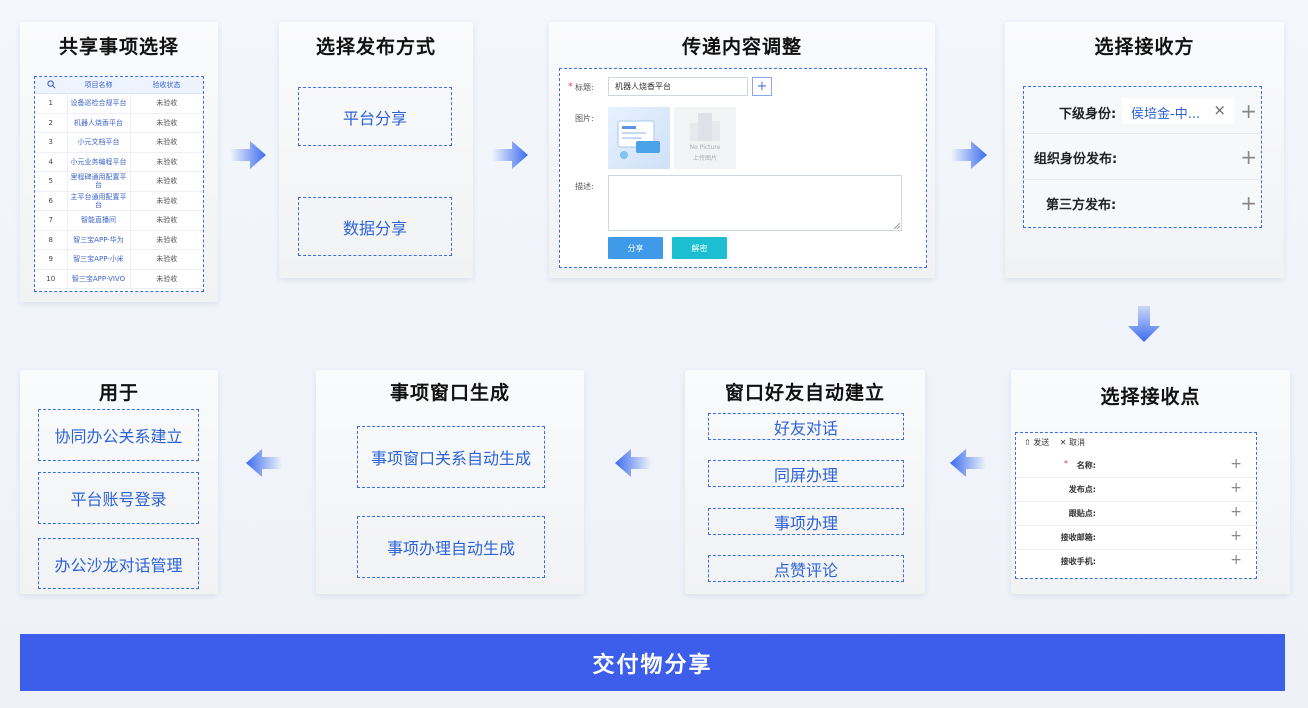  I want to click on step-card-item-window: 事项窗口生成 事项窗口关系自动生成 事项办理自动生成, so click(450, 482).